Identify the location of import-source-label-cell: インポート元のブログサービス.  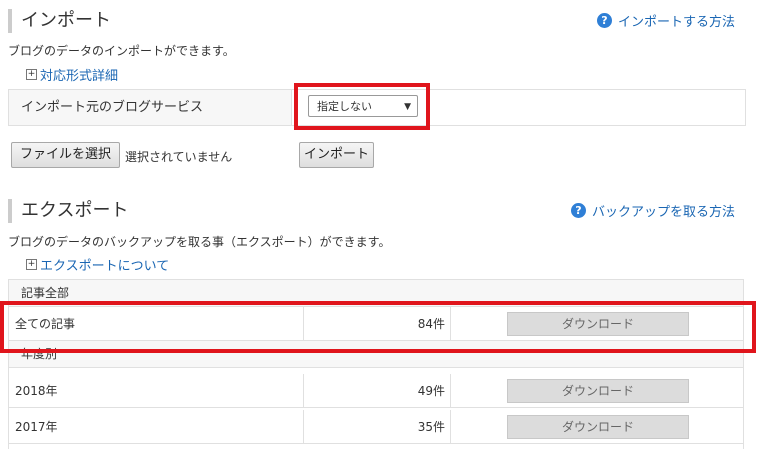
(150, 107).